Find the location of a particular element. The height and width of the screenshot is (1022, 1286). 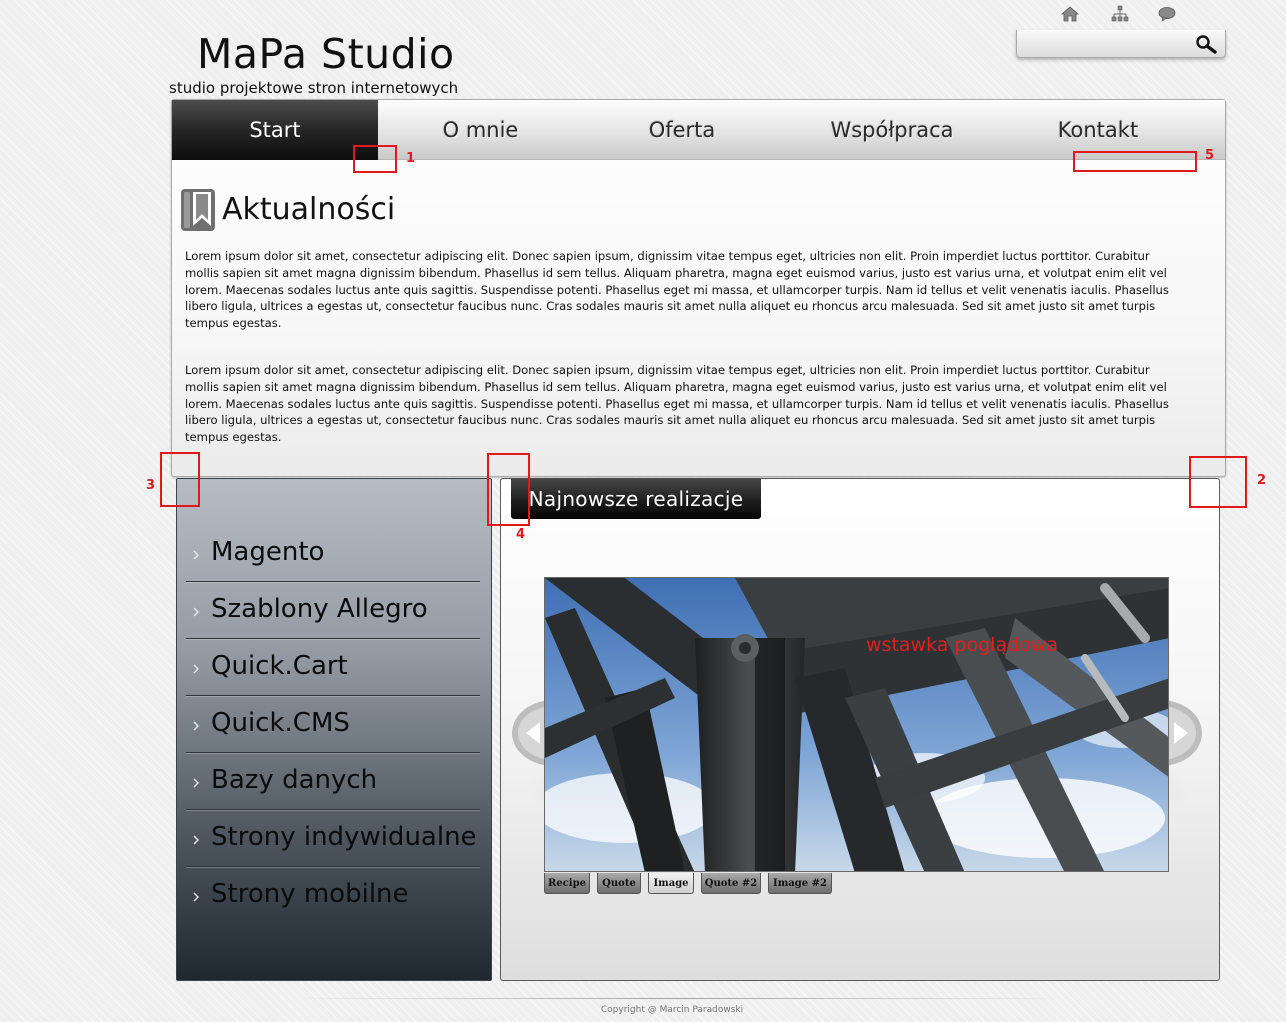

footer-divider is located at coordinates (680, 998).